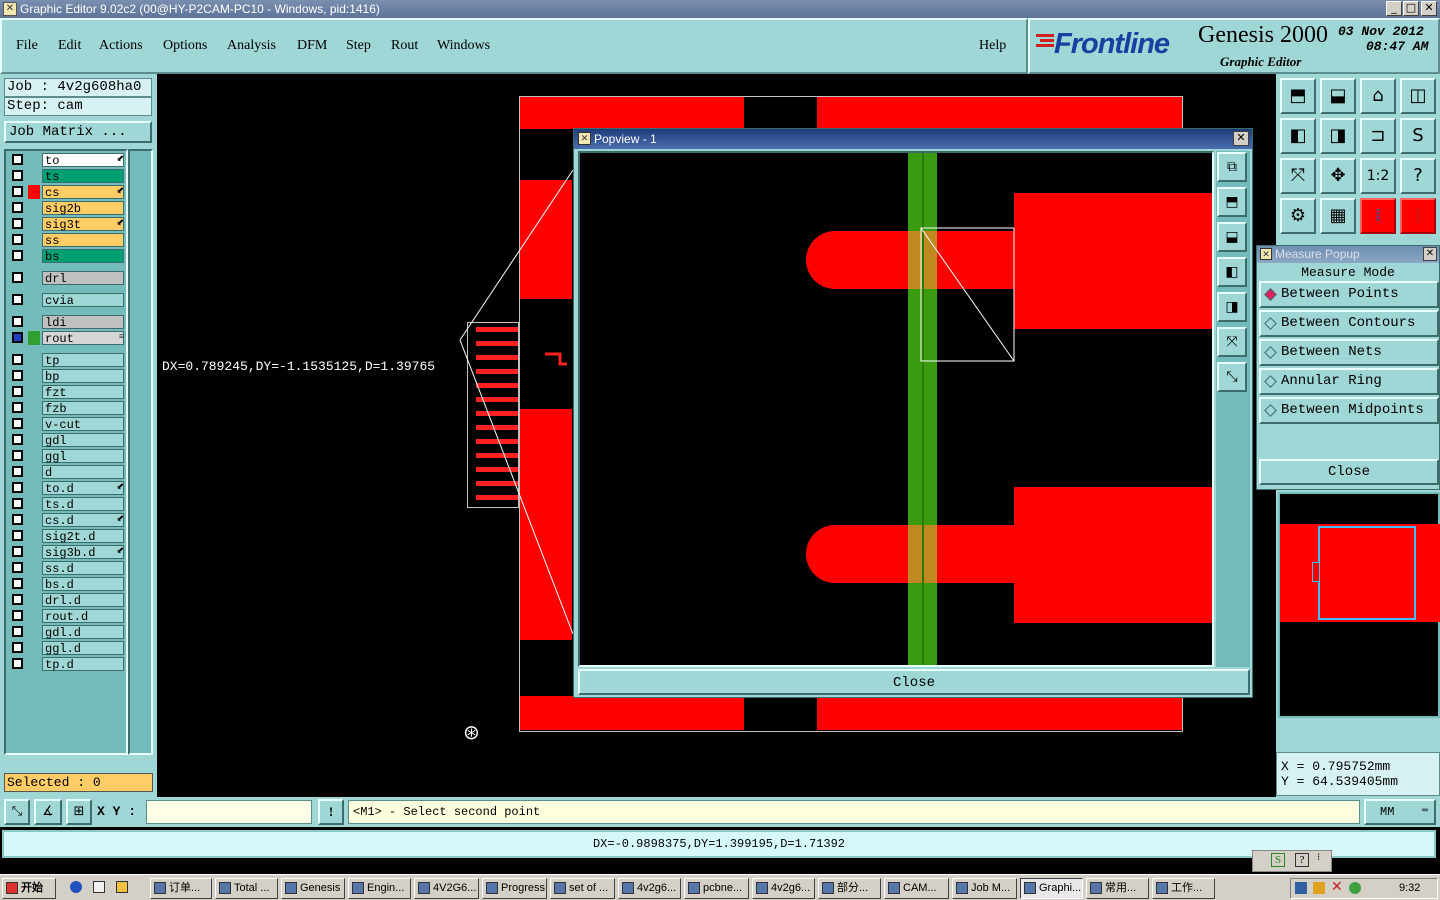  I want to click on layer-name: sig3t, so click(83, 224).